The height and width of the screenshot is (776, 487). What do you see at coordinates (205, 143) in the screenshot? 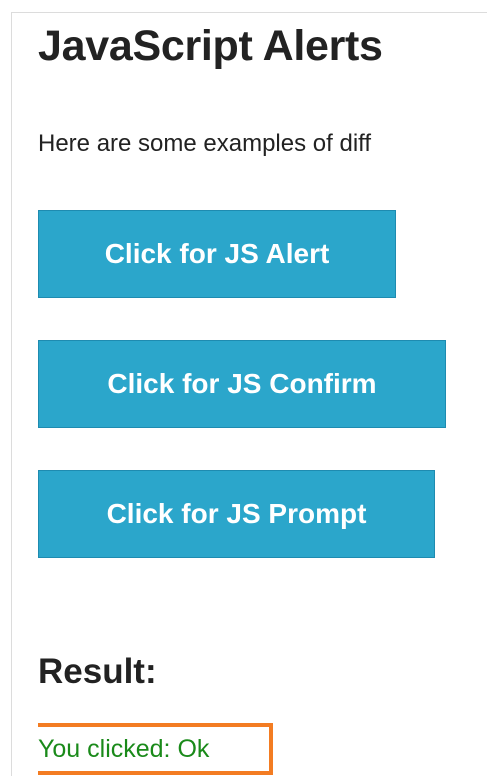
I see `intro-text: Here are some examples of diff` at bounding box center [205, 143].